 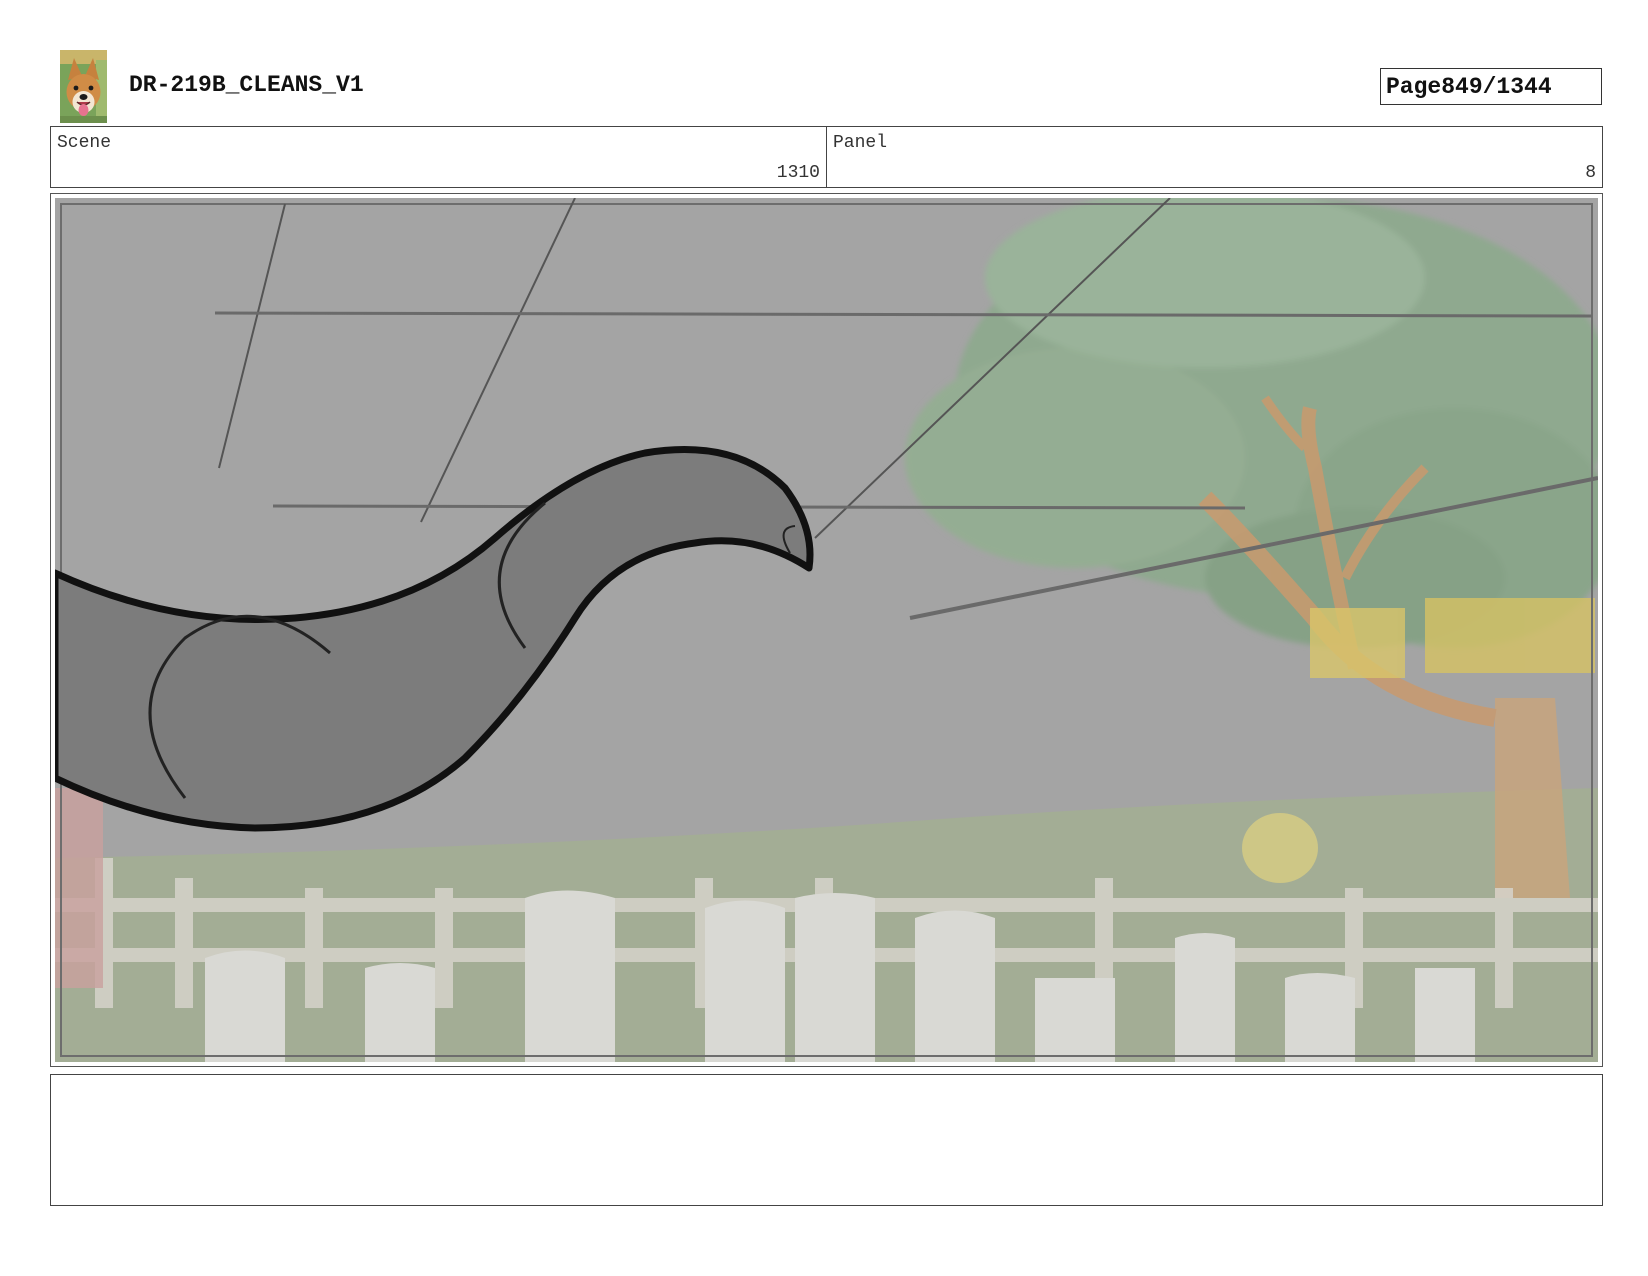 I want to click on document-title: DR-219B_CLEANS_V1, so click(x=246, y=85).